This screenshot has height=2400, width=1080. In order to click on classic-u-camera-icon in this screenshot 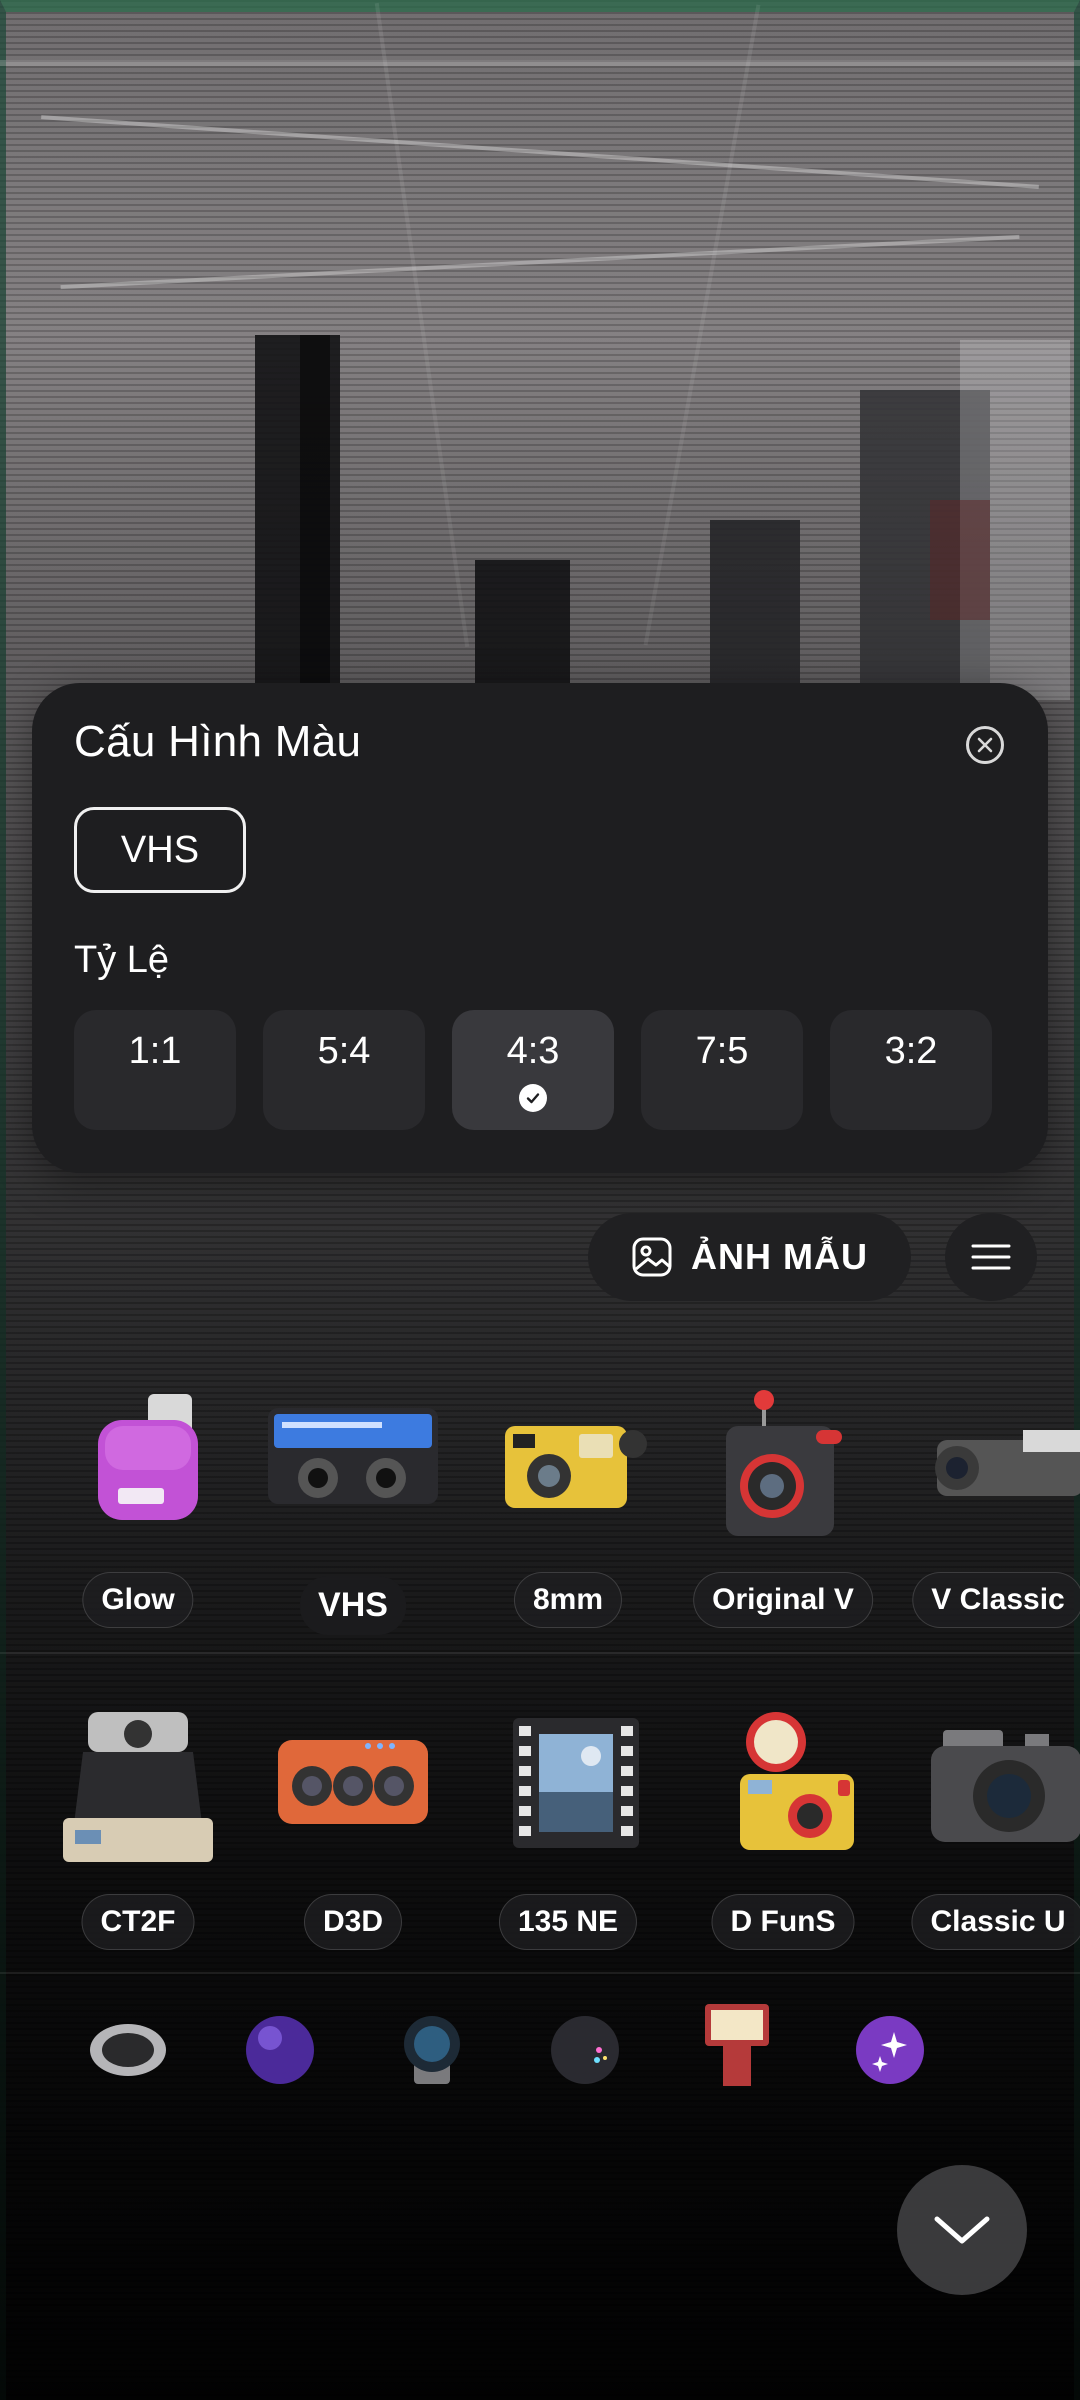, I will do `click(1005, 1786)`.